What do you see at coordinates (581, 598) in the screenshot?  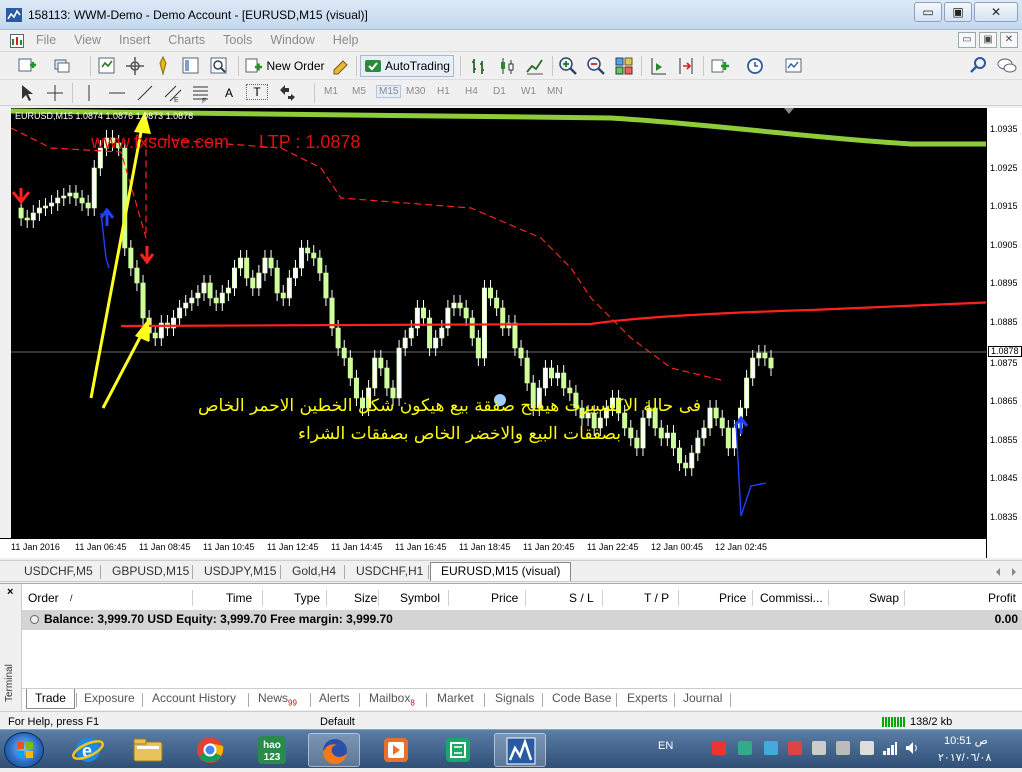 I see `column-header: S / L` at bounding box center [581, 598].